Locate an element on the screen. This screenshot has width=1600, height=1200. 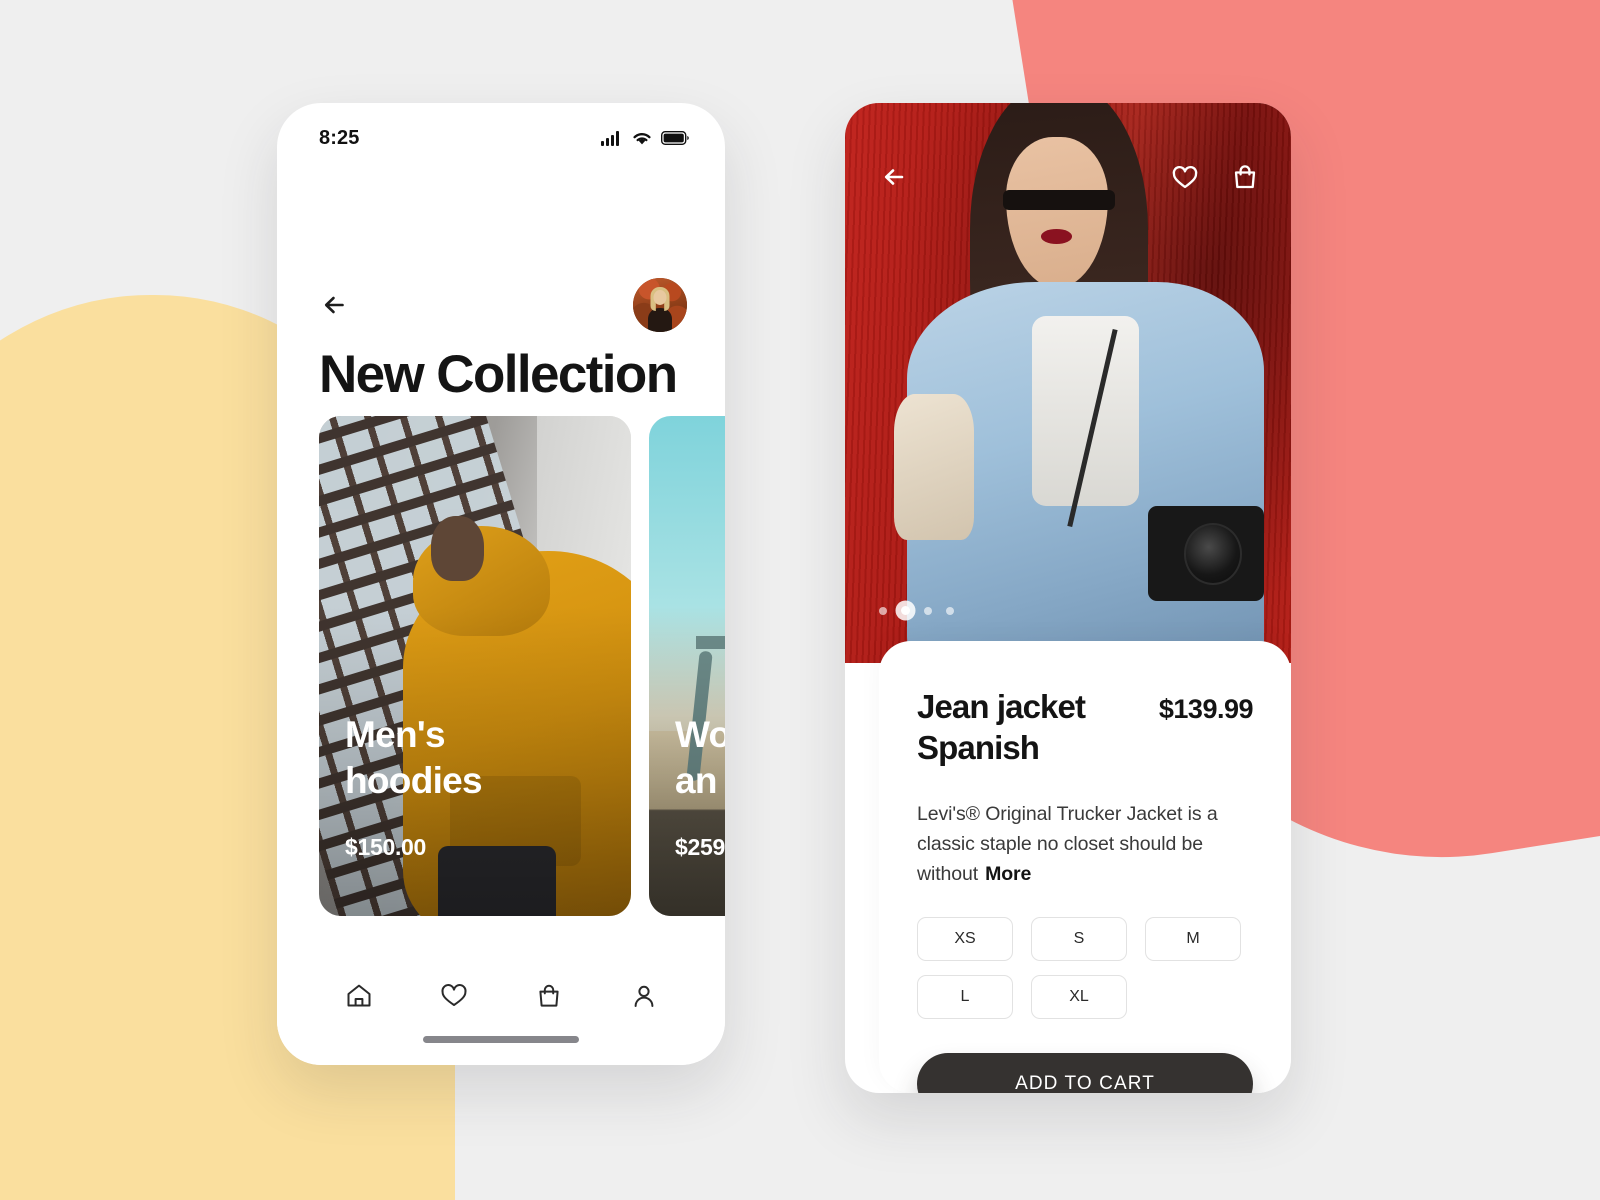
model-lips is located at coordinates (1057, 236).